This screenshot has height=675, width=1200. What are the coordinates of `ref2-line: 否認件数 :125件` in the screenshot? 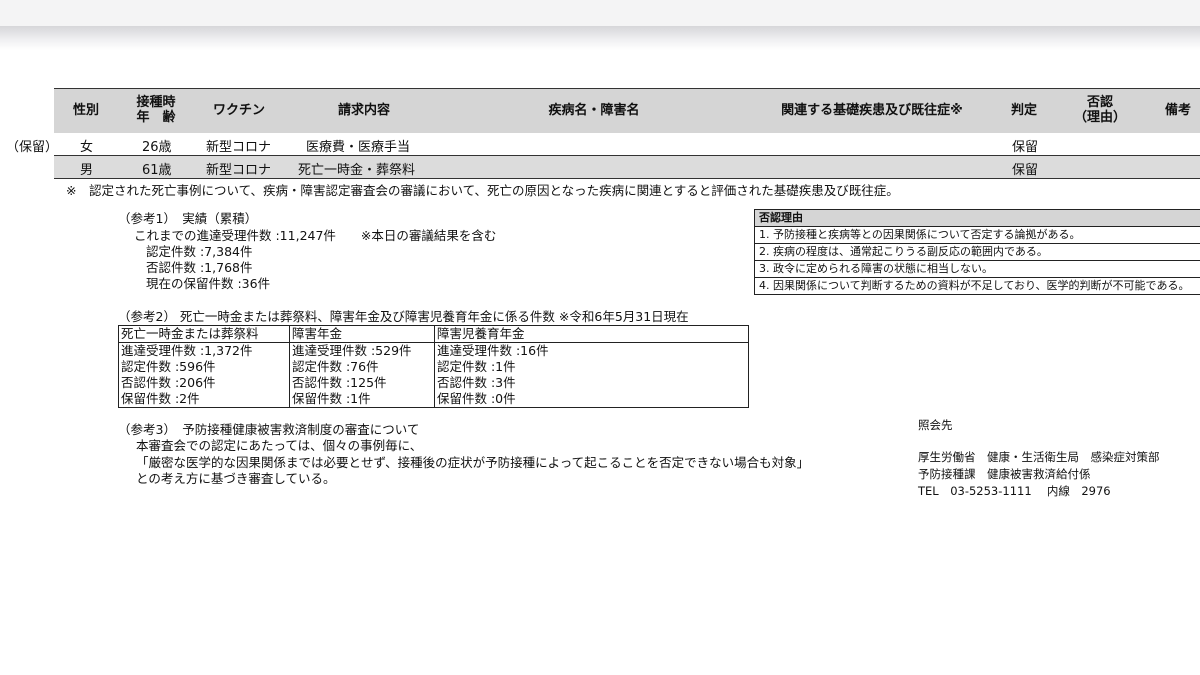 It's located at (339, 382).